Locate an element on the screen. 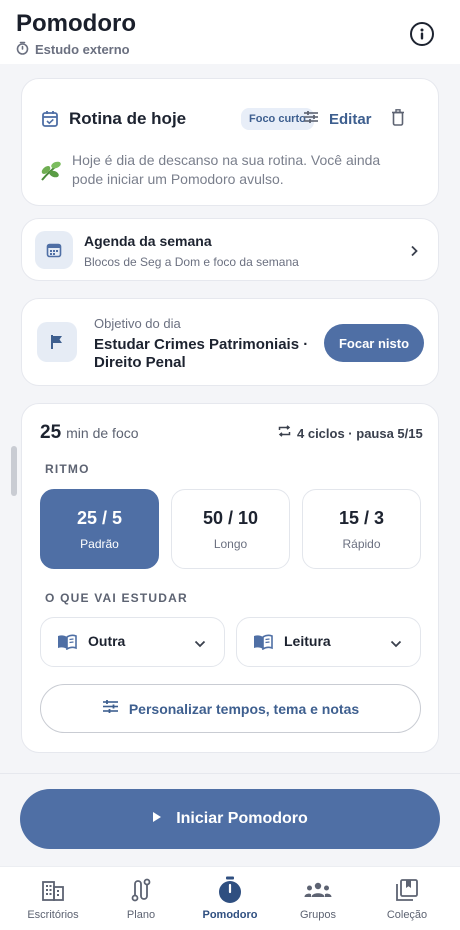 The width and height of the screenshot is (460, 930). info-icon is located at coordinates (422, 34).